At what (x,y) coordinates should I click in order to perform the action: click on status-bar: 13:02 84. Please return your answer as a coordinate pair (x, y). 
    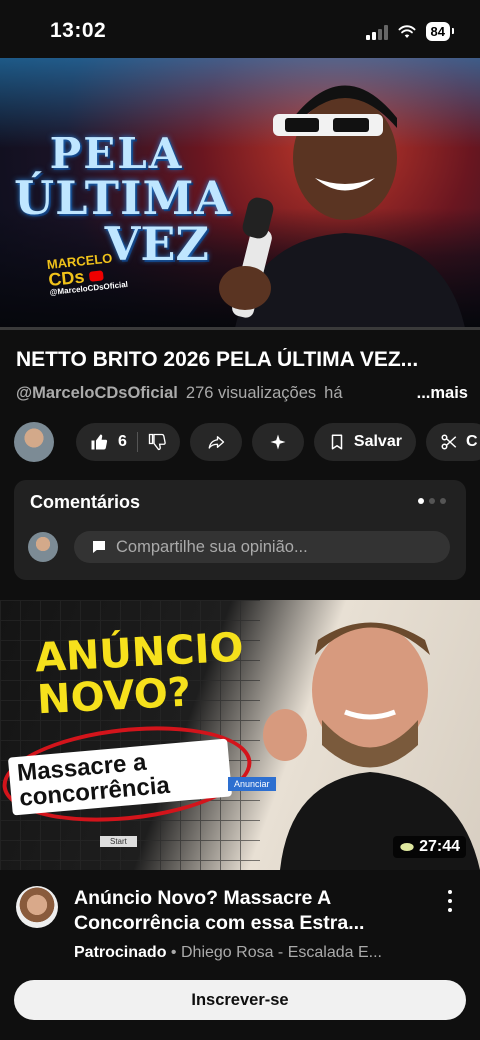
    Looking at the image, I should click on (240, 29).